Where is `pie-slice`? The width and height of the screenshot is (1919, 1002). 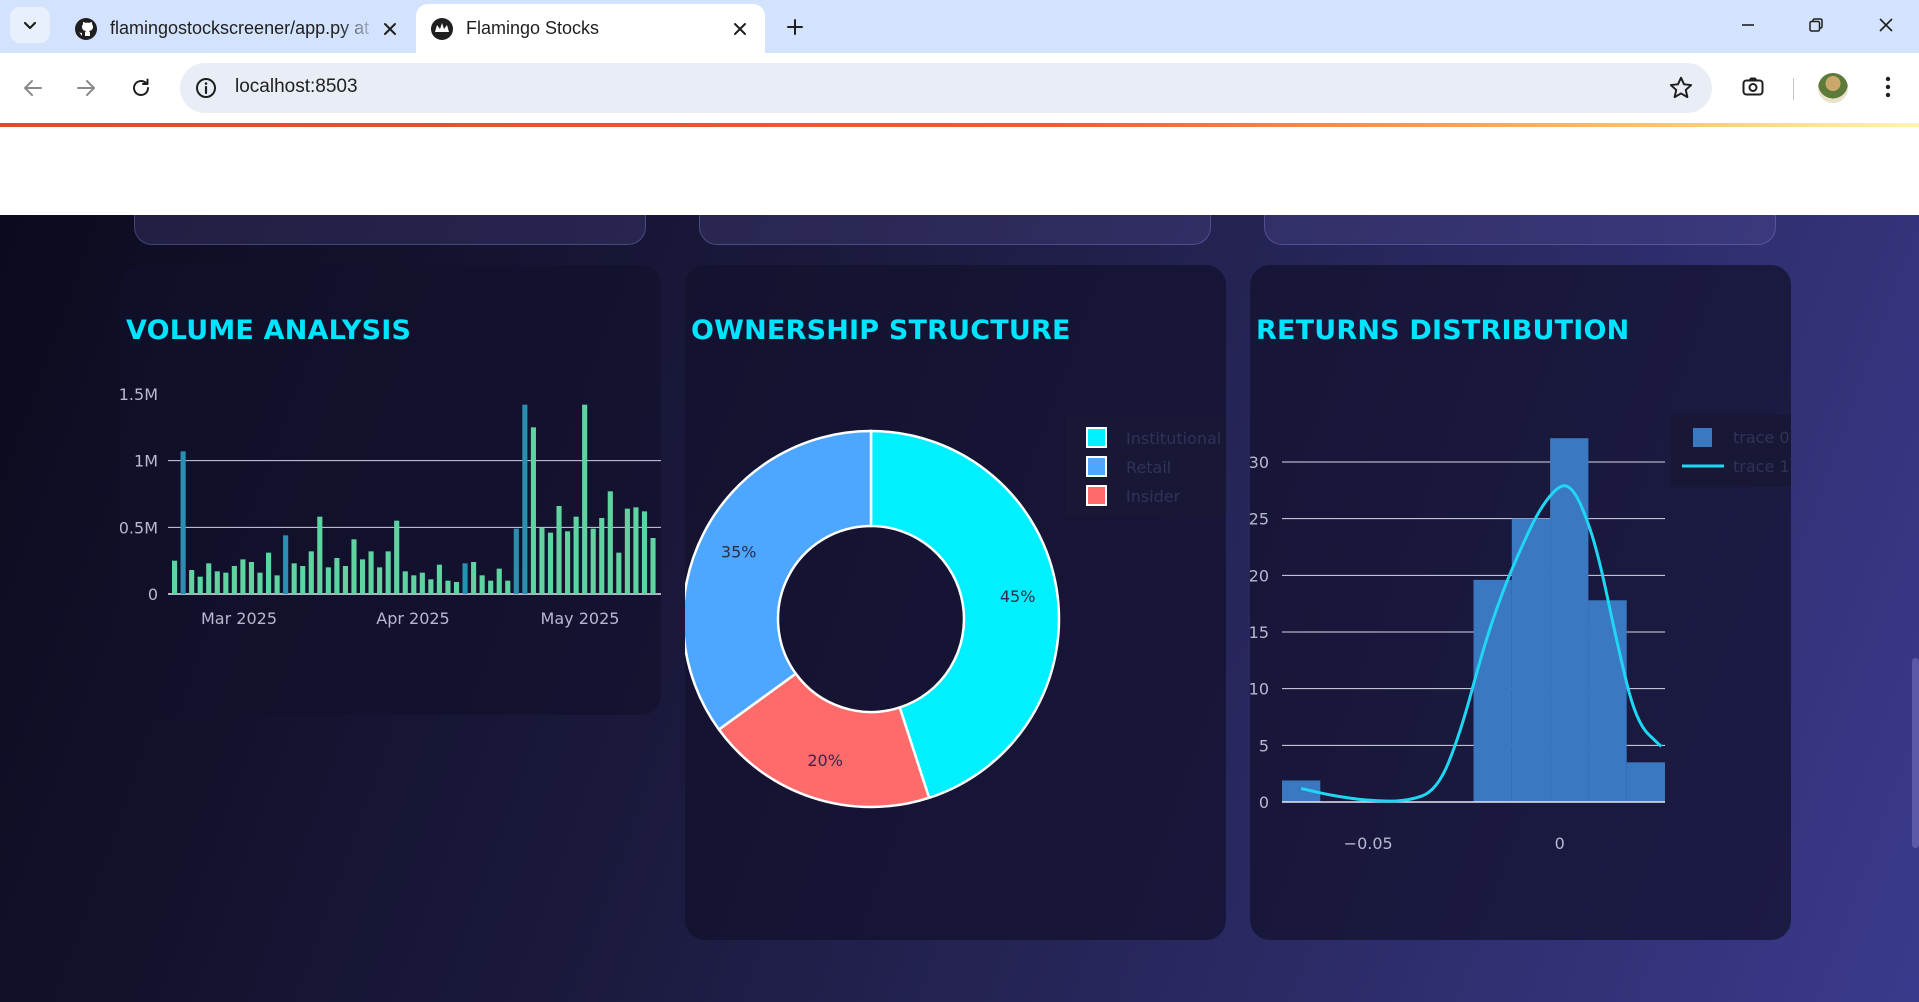
pie-slice is located at coordinates (779, 580).